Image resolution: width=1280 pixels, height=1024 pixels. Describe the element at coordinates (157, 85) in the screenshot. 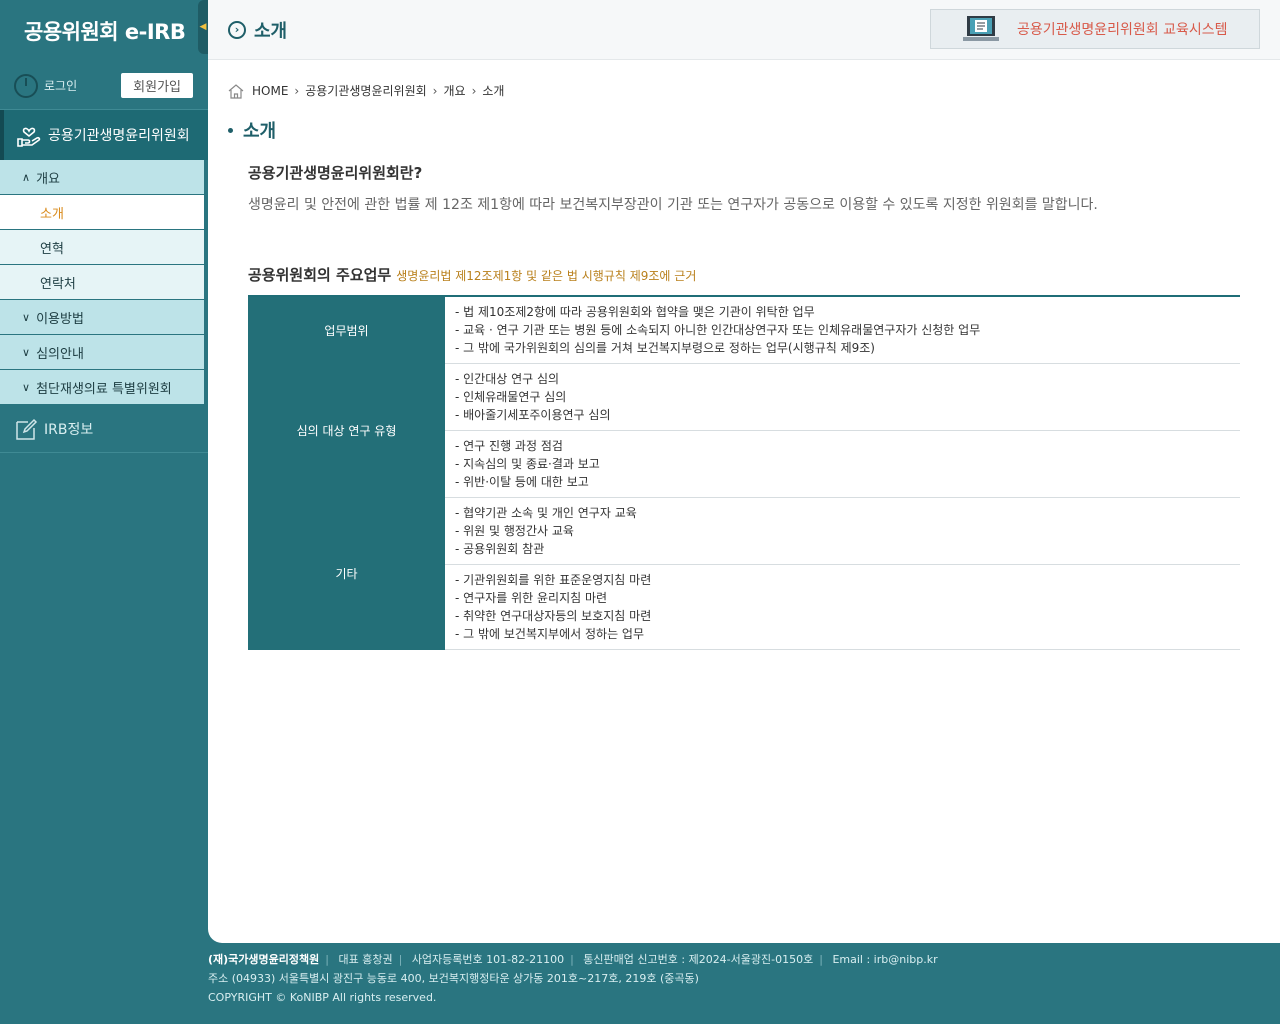

I see `join-button: 회원가입` at that location.